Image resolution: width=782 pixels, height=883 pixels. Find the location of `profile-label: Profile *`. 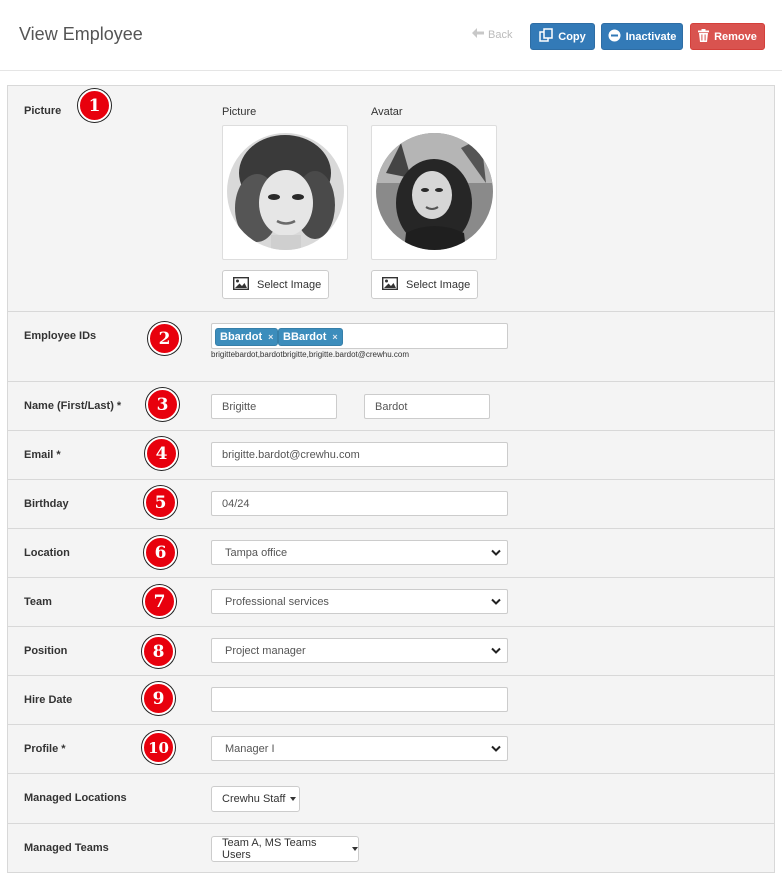

profile-label: Profile * is located at coordinates (45, 749).